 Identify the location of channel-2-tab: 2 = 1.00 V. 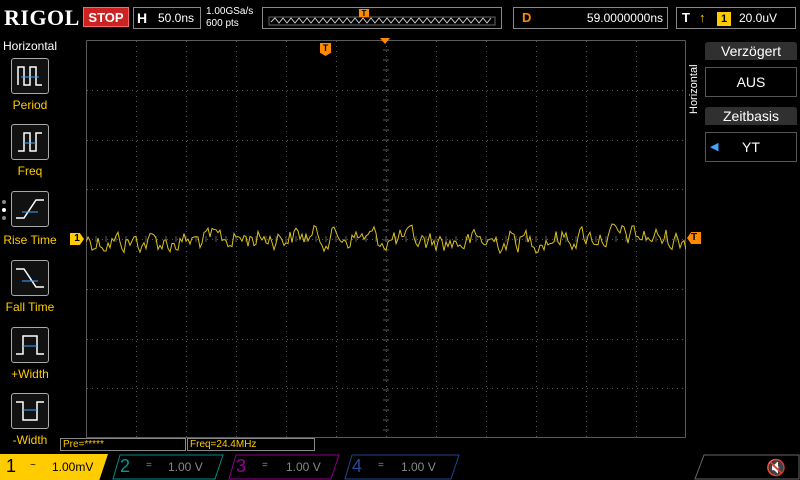
(168, 467).